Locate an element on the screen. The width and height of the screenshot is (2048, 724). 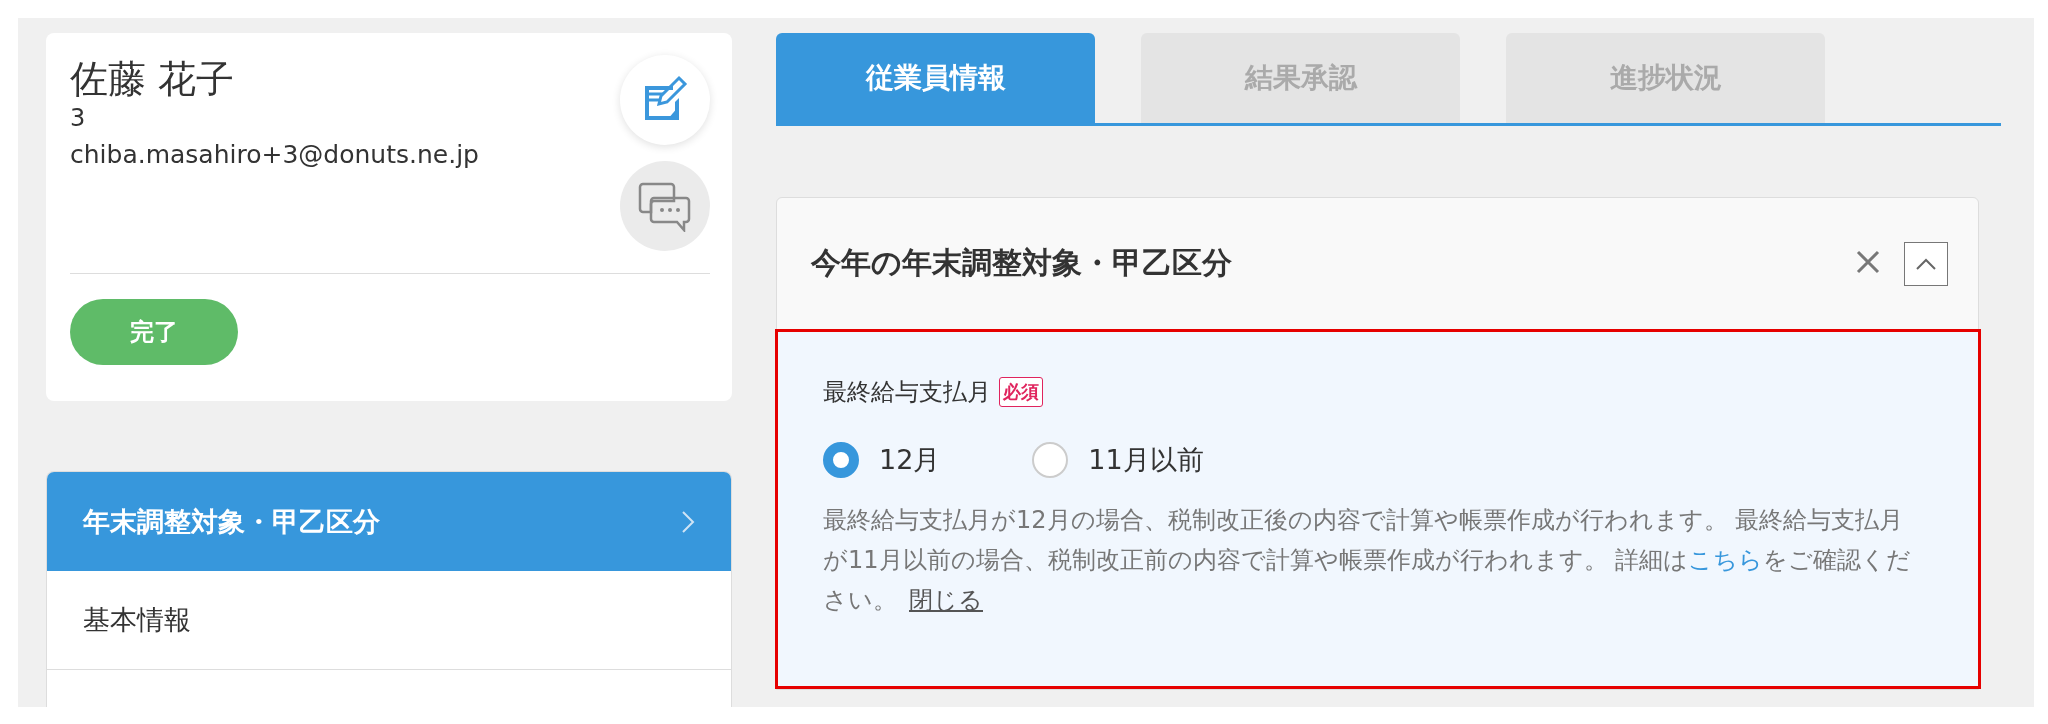
required-badge: 必須 is located at coordinates (1021, 392).